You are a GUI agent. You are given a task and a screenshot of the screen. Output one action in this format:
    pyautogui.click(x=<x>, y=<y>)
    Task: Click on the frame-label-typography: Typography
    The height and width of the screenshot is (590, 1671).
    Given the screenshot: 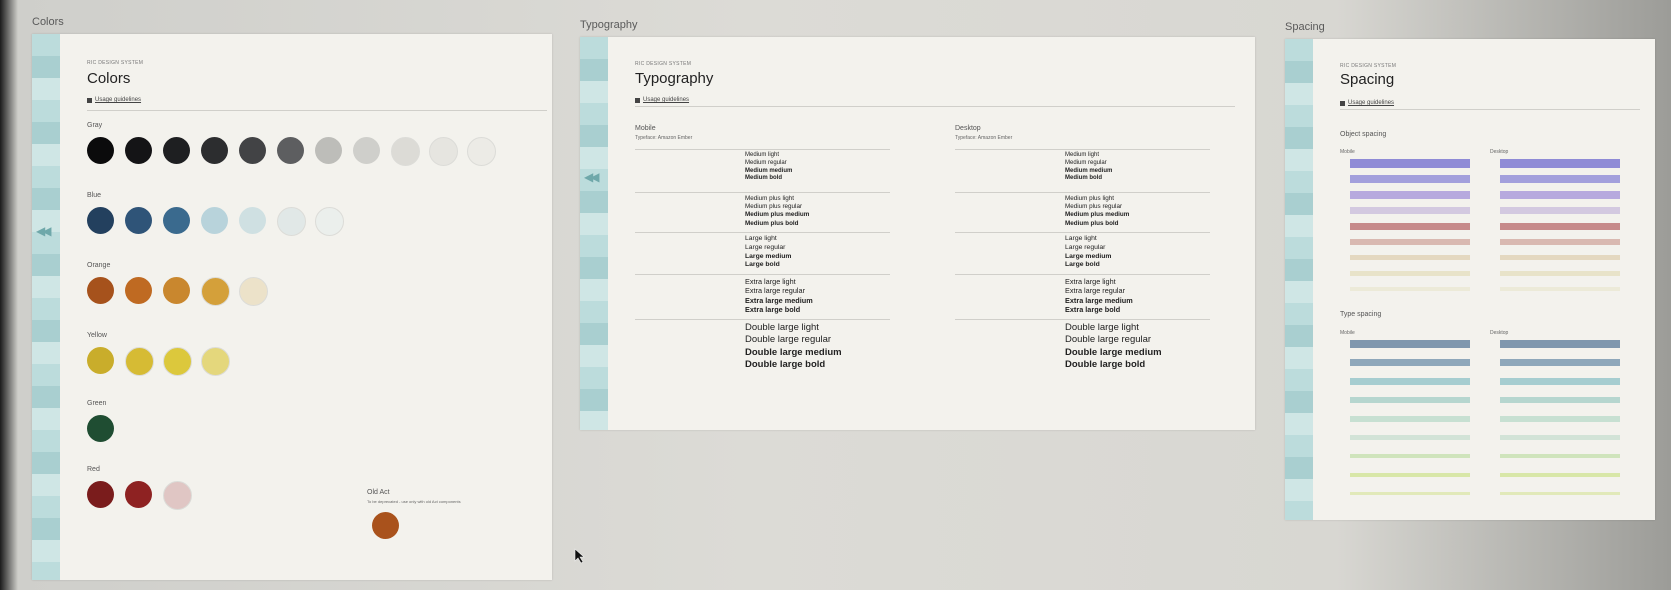 What is the action you would take?
    pyautogui.click(x=608, y=25)
    